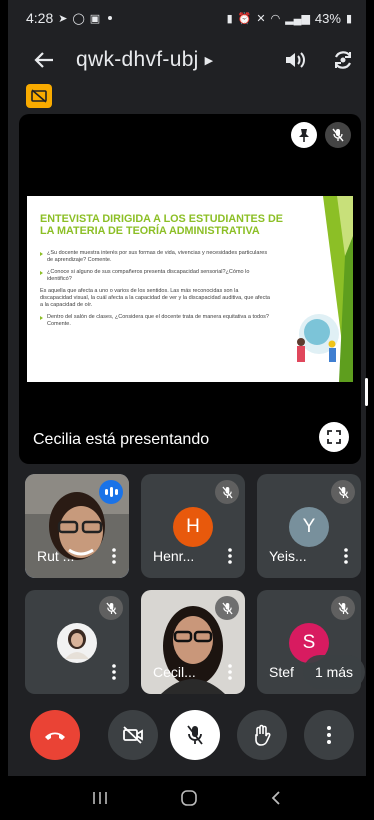 The image size is (374, 820). I want to click on notification-dot, so click(110, 18).